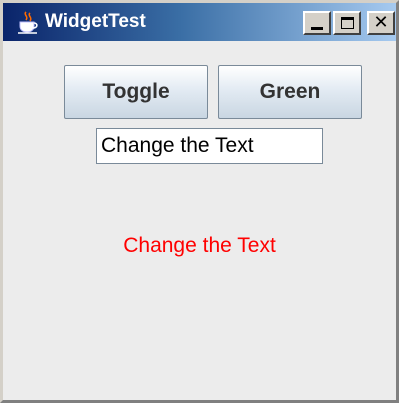 Image resolution: width=399 pixels, height=403 pixels. I want to click on minimize-icon, so click(317, 28).